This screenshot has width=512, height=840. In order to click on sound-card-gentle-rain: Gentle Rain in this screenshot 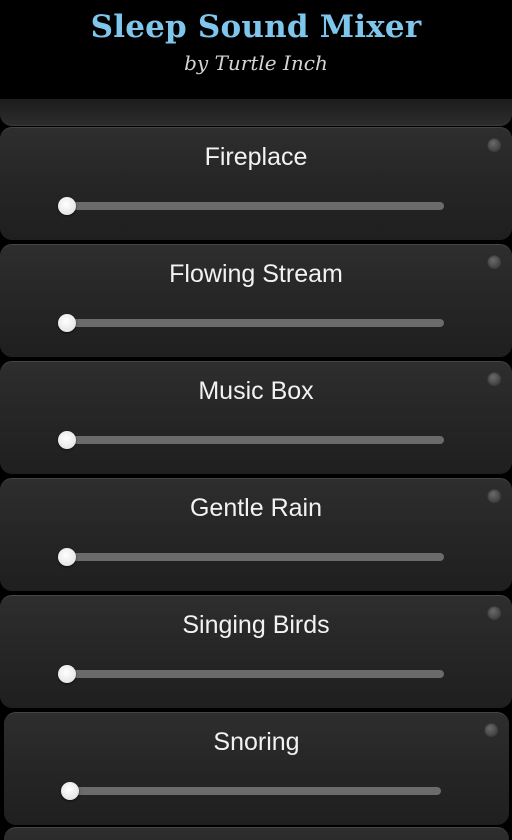, I will do `click(256, 534)`.